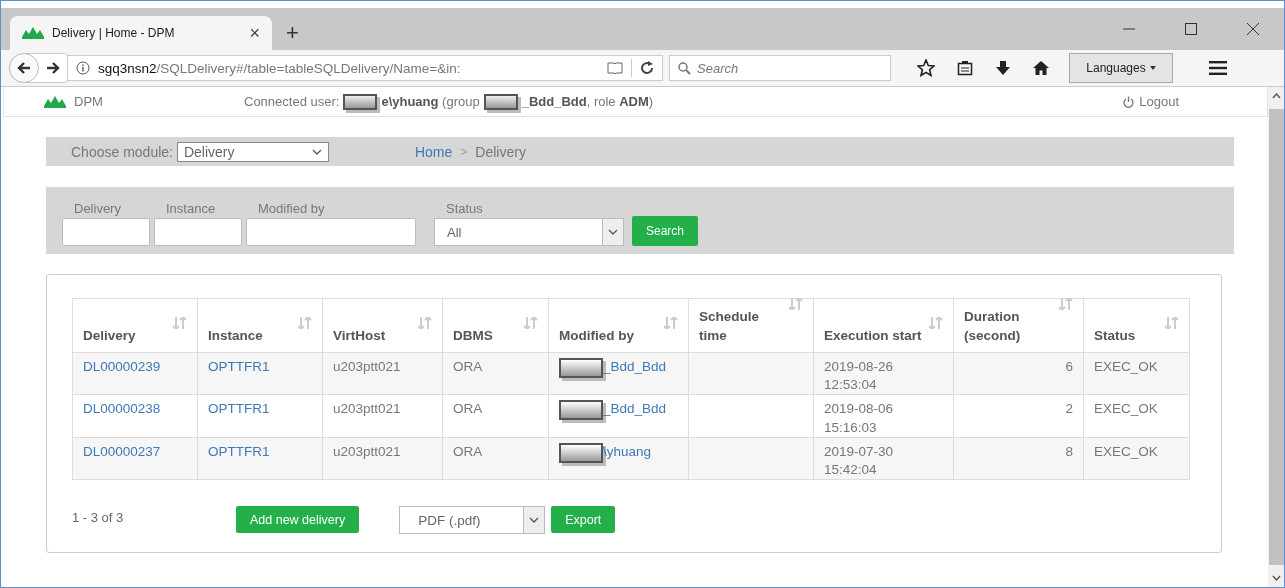  Describe the element at coordinates (88, 101) in the screenshot. I see `app-name: DPM` at that location.